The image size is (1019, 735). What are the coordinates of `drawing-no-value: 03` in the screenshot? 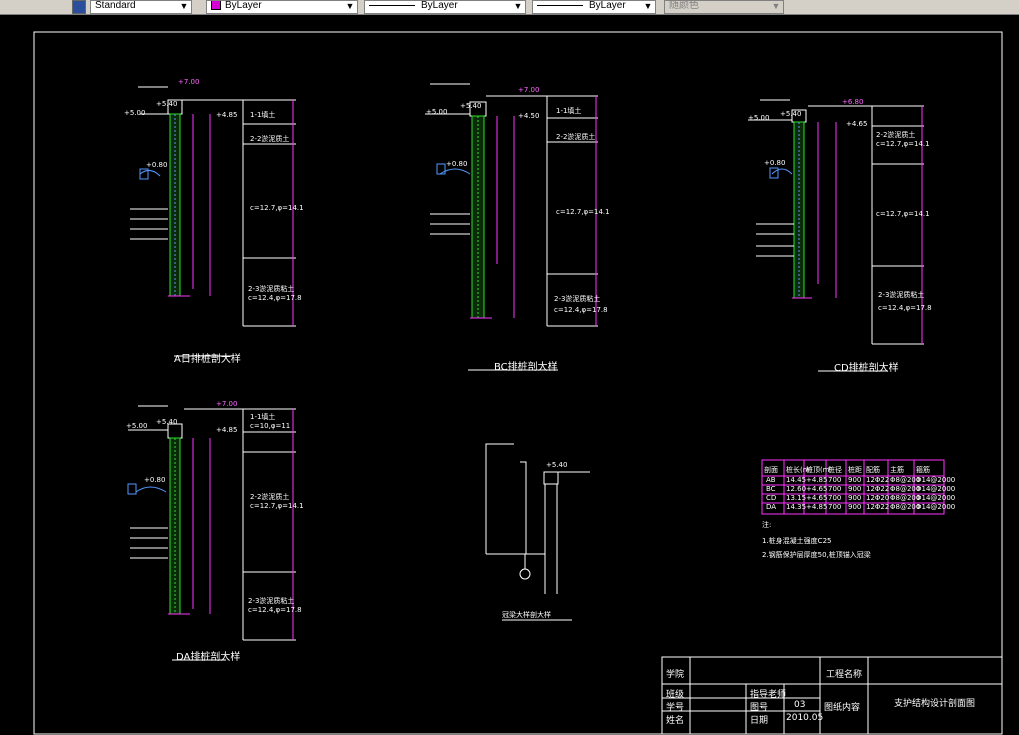 It's located at (800, 705).